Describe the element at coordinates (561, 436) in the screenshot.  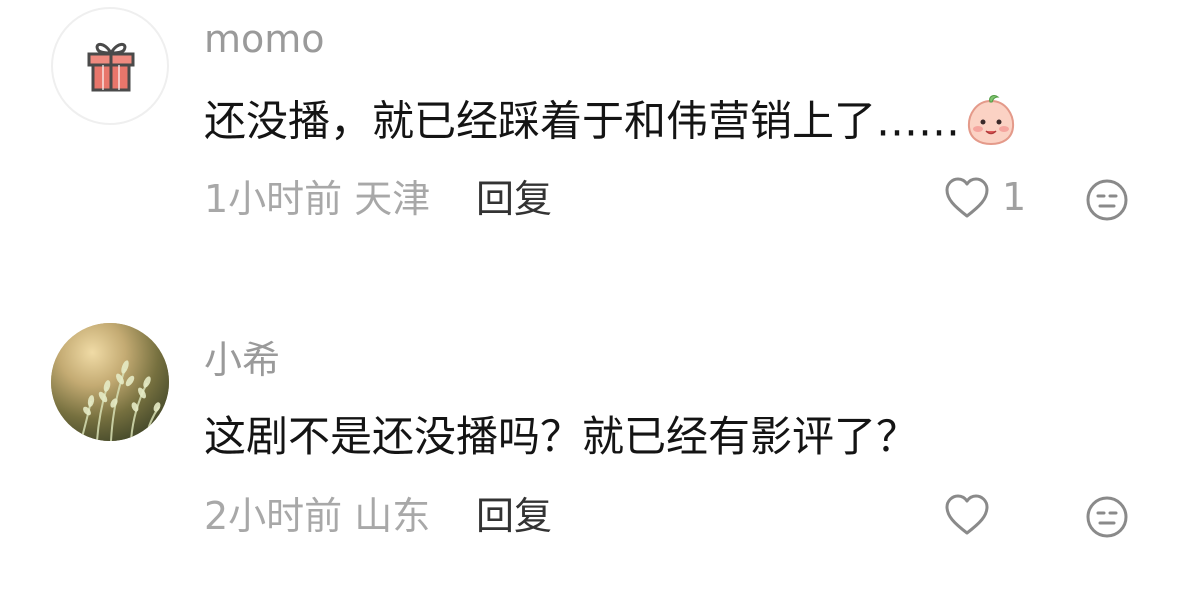
I see `comment-text: 这剧不是还没播吗？就已经有影评了？` at that location.